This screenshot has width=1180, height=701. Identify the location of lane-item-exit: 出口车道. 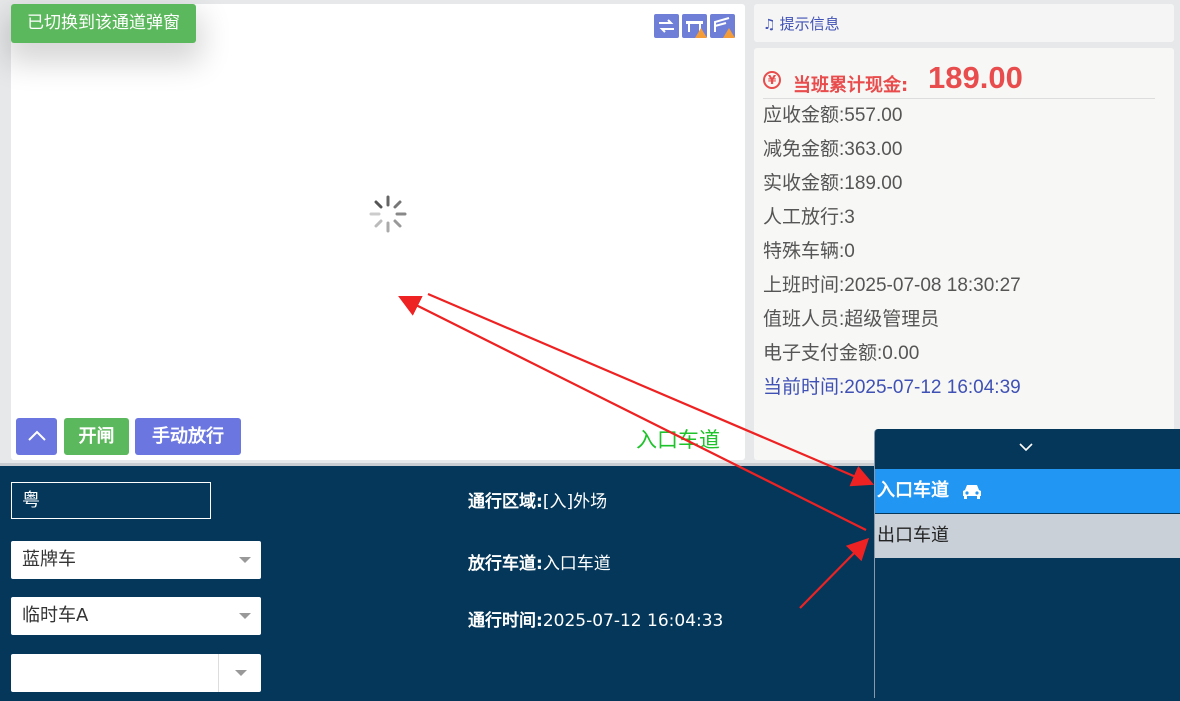
(1027, 536).